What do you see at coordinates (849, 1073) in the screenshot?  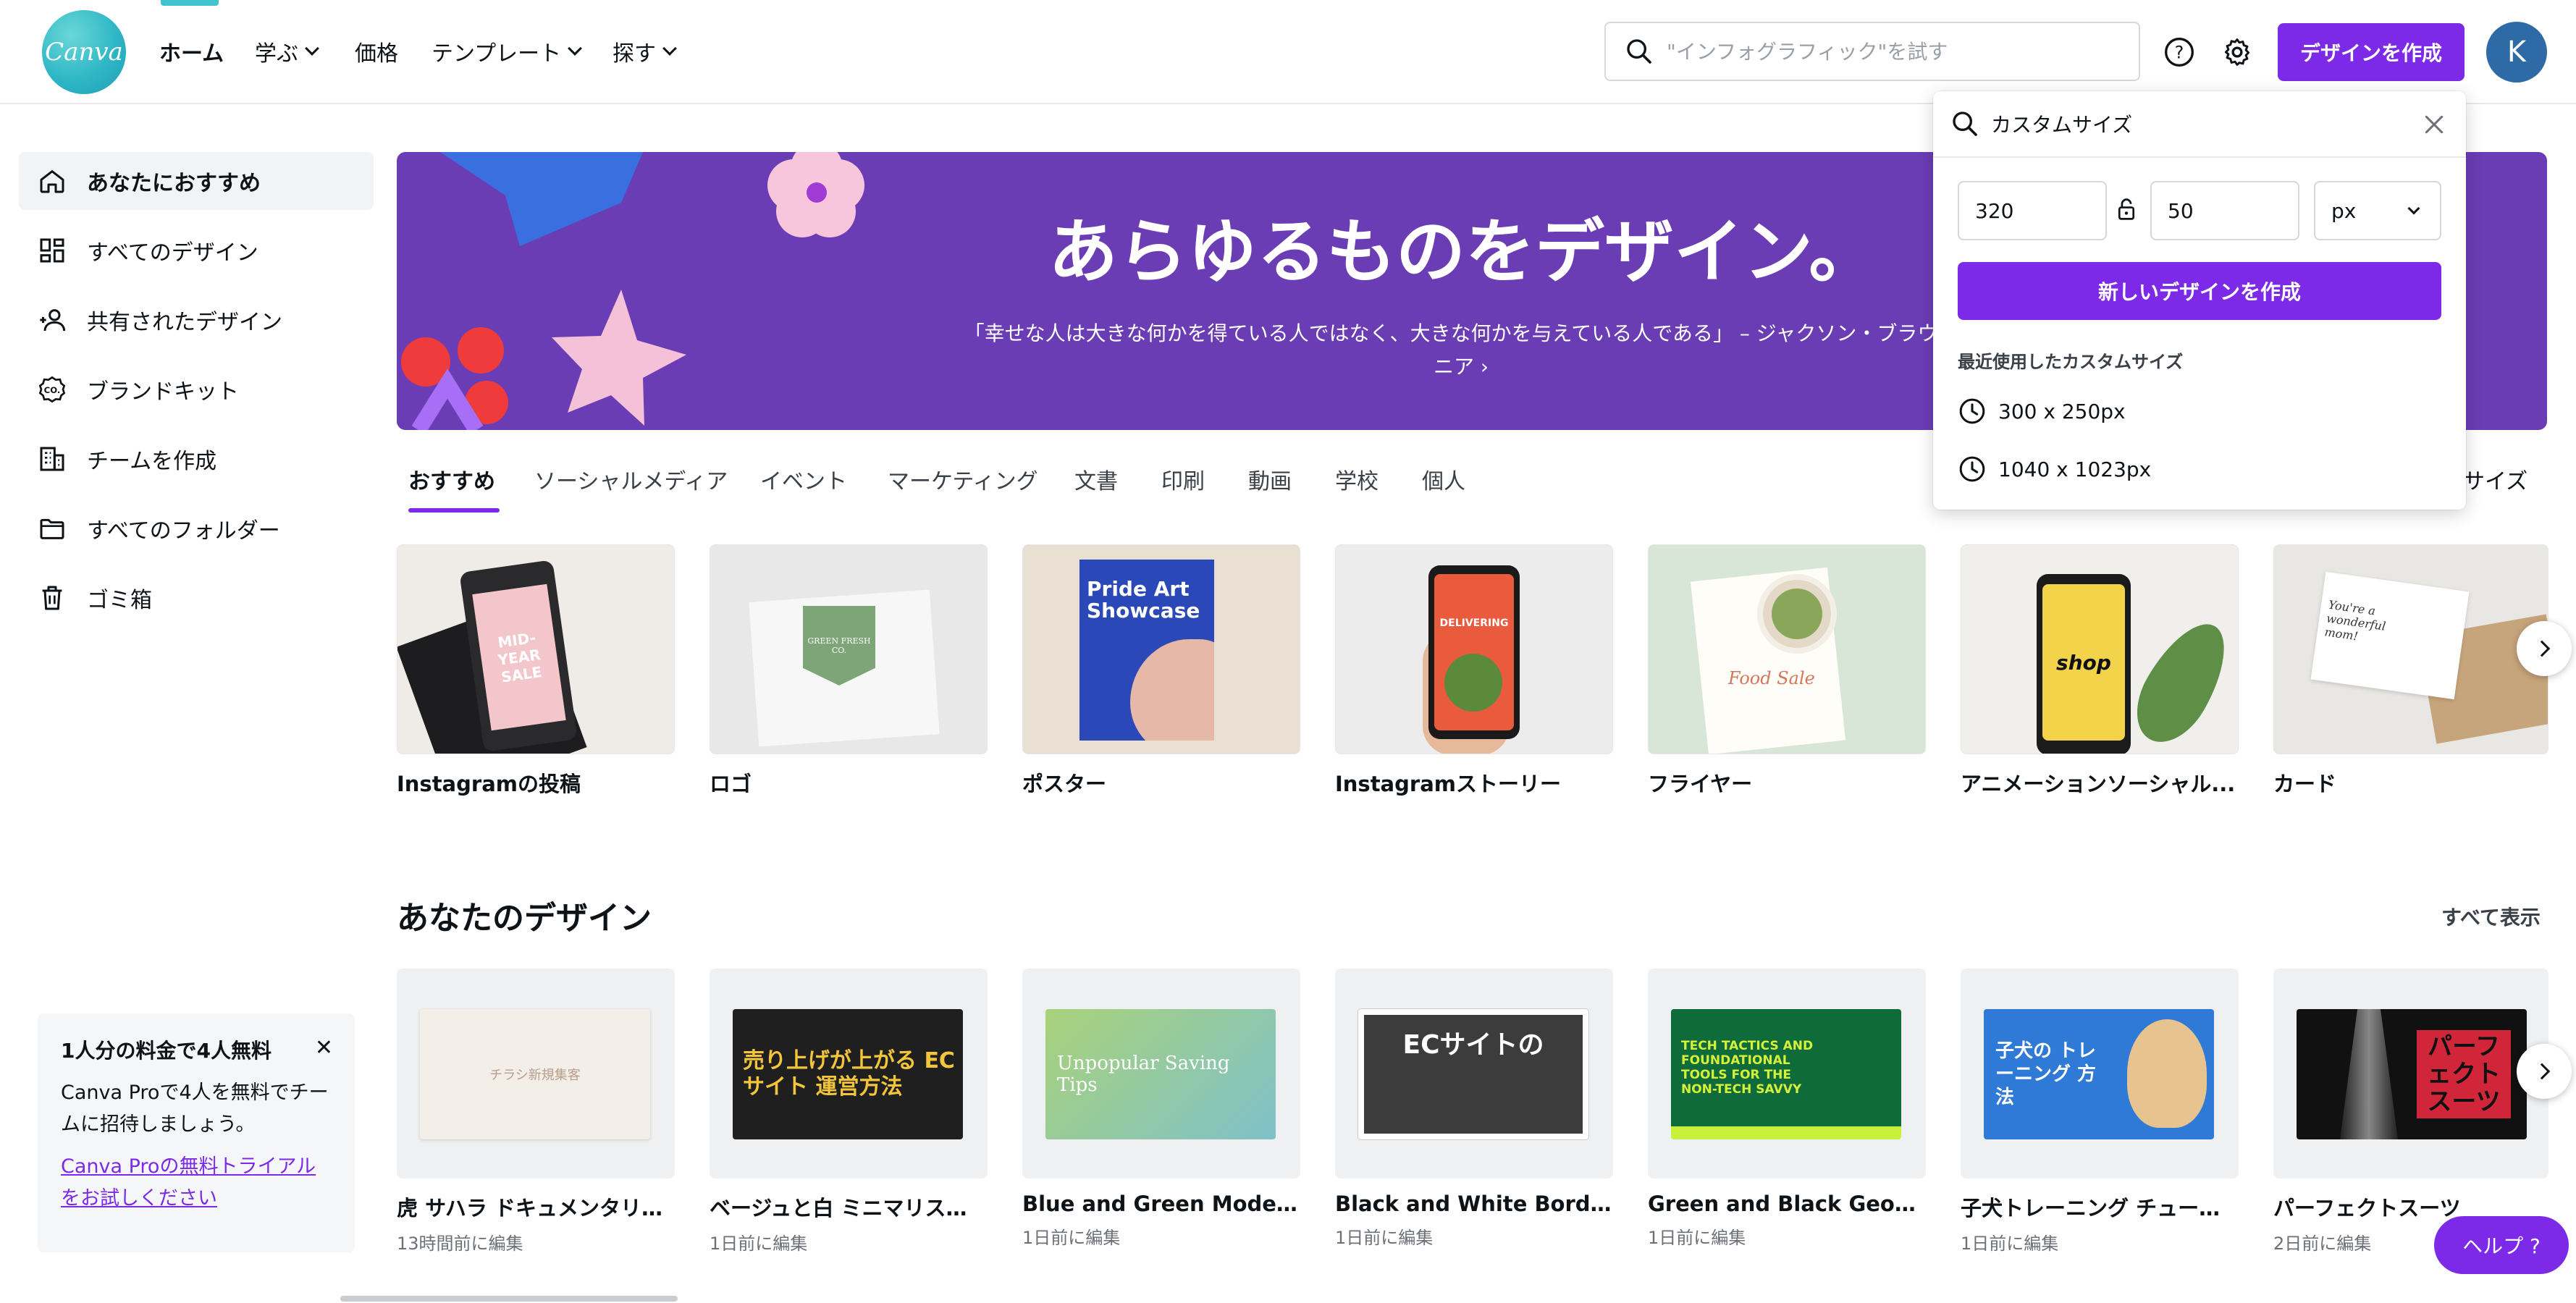 I see `design-thumbnail: 売り上げが上がる ECサイト 運営方法` at bounding box center [849, 1073].